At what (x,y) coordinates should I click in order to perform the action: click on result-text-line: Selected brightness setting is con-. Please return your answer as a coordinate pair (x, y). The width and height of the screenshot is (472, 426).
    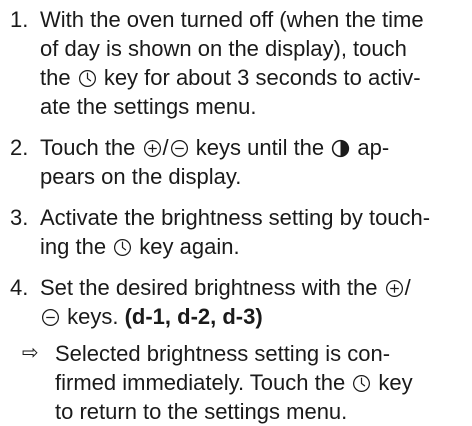
    Looking at the image, I should click on (223, 353).